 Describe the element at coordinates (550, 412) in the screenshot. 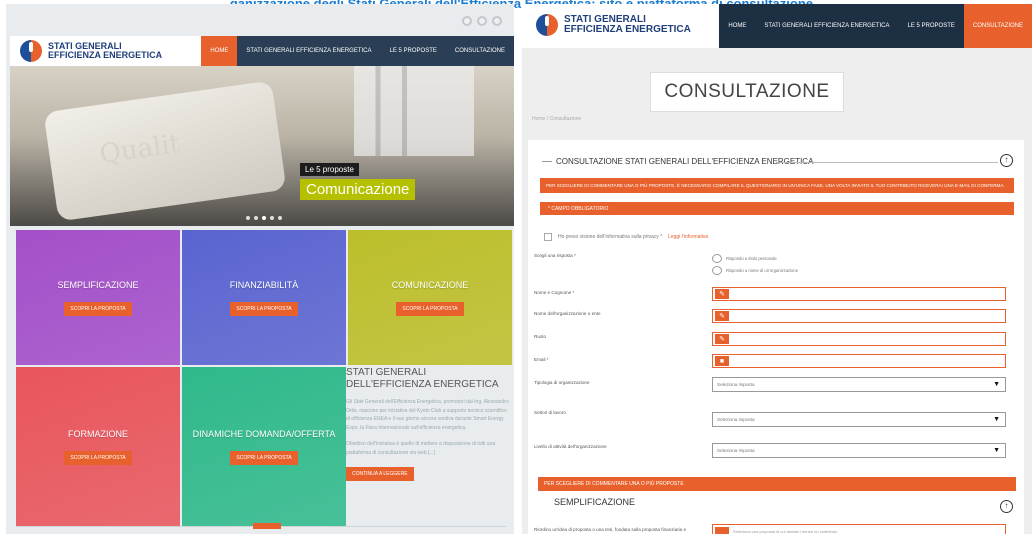

I see `select-label-sector: Settori di lavoro` at that location.